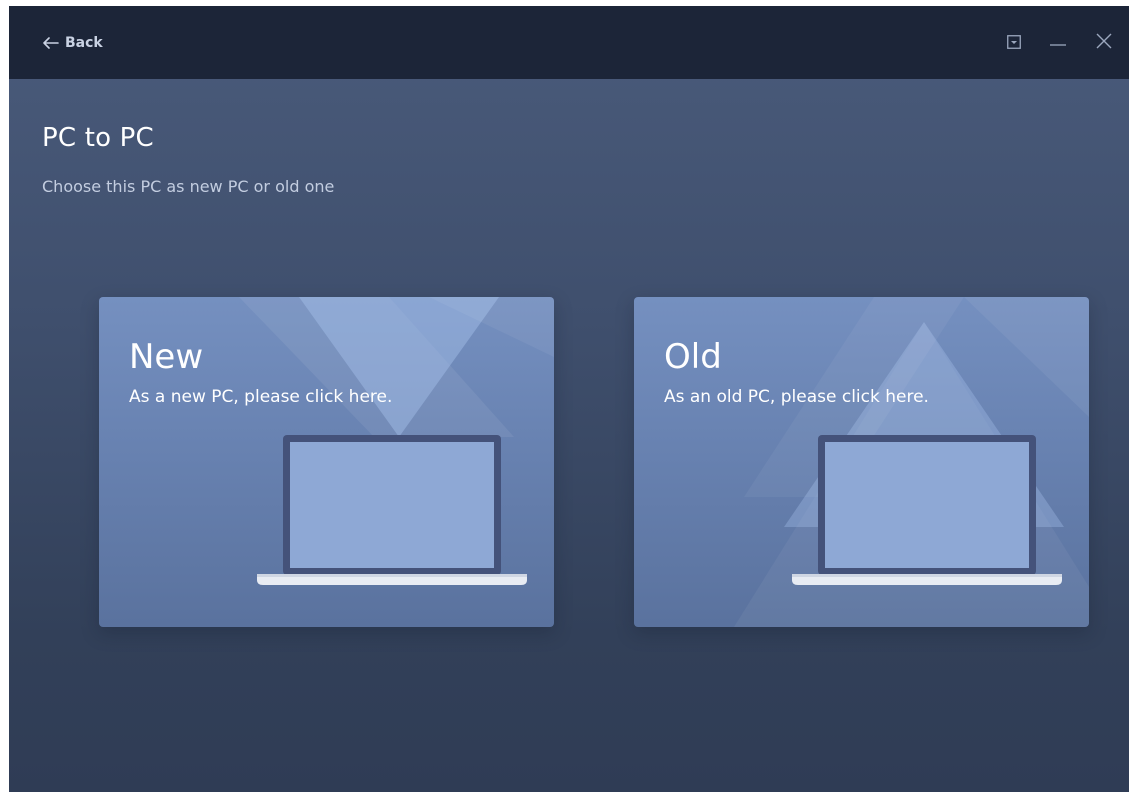 This screenshot has height=796, width=1140. Describe the element at coordinates (261, 397) in the screenshot. I see `card-description: As a new PC, please click here.` at that location.